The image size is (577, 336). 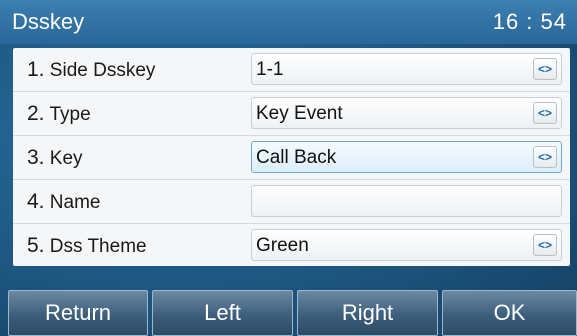 I want to click on side-dsskey-field: 1-1 <>, so click(x=406, y=69).